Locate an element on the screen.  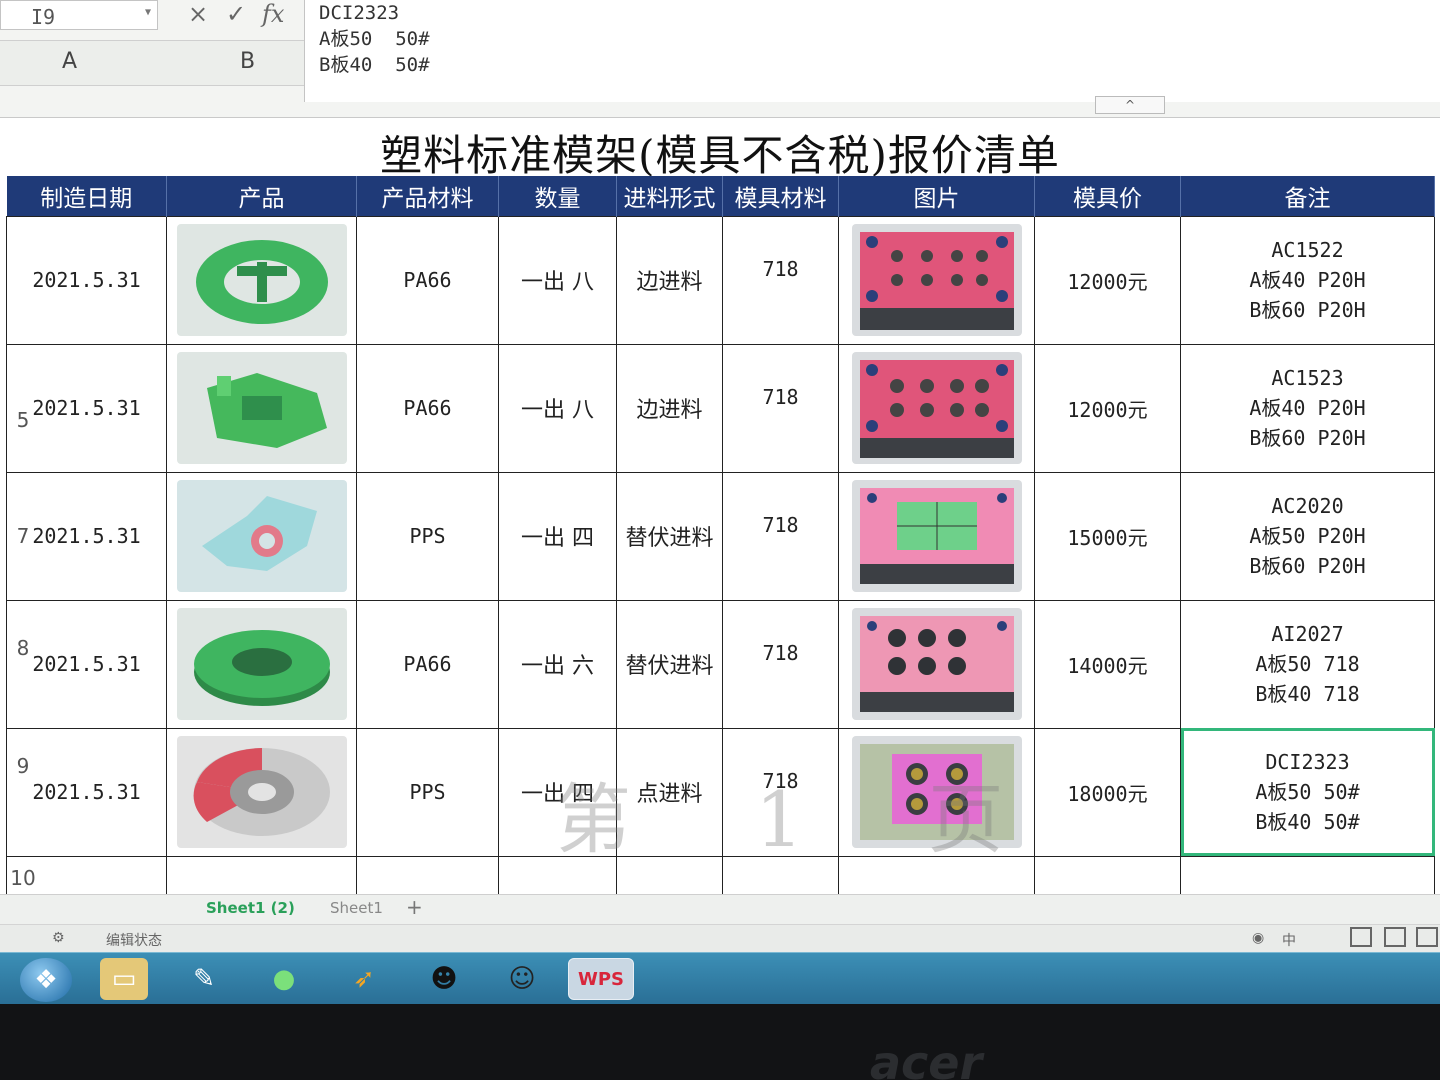
monitor-brand-logo: acer is located at coordinates (926, 1058).